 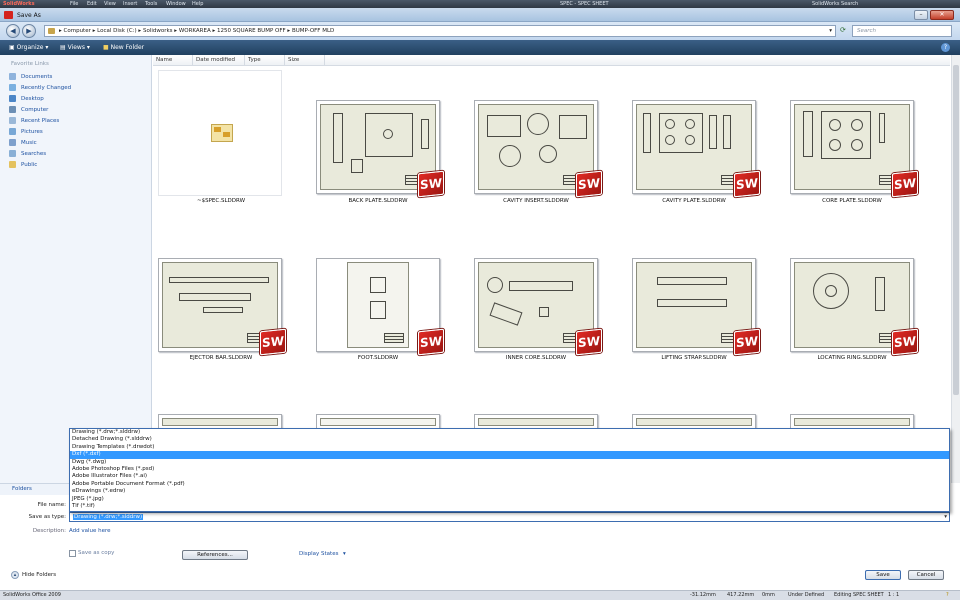 What do you see at coordinates (28, 110) in the screenshot?
I see `nav-item-computer: Computer` at bounding box center [28, 110].